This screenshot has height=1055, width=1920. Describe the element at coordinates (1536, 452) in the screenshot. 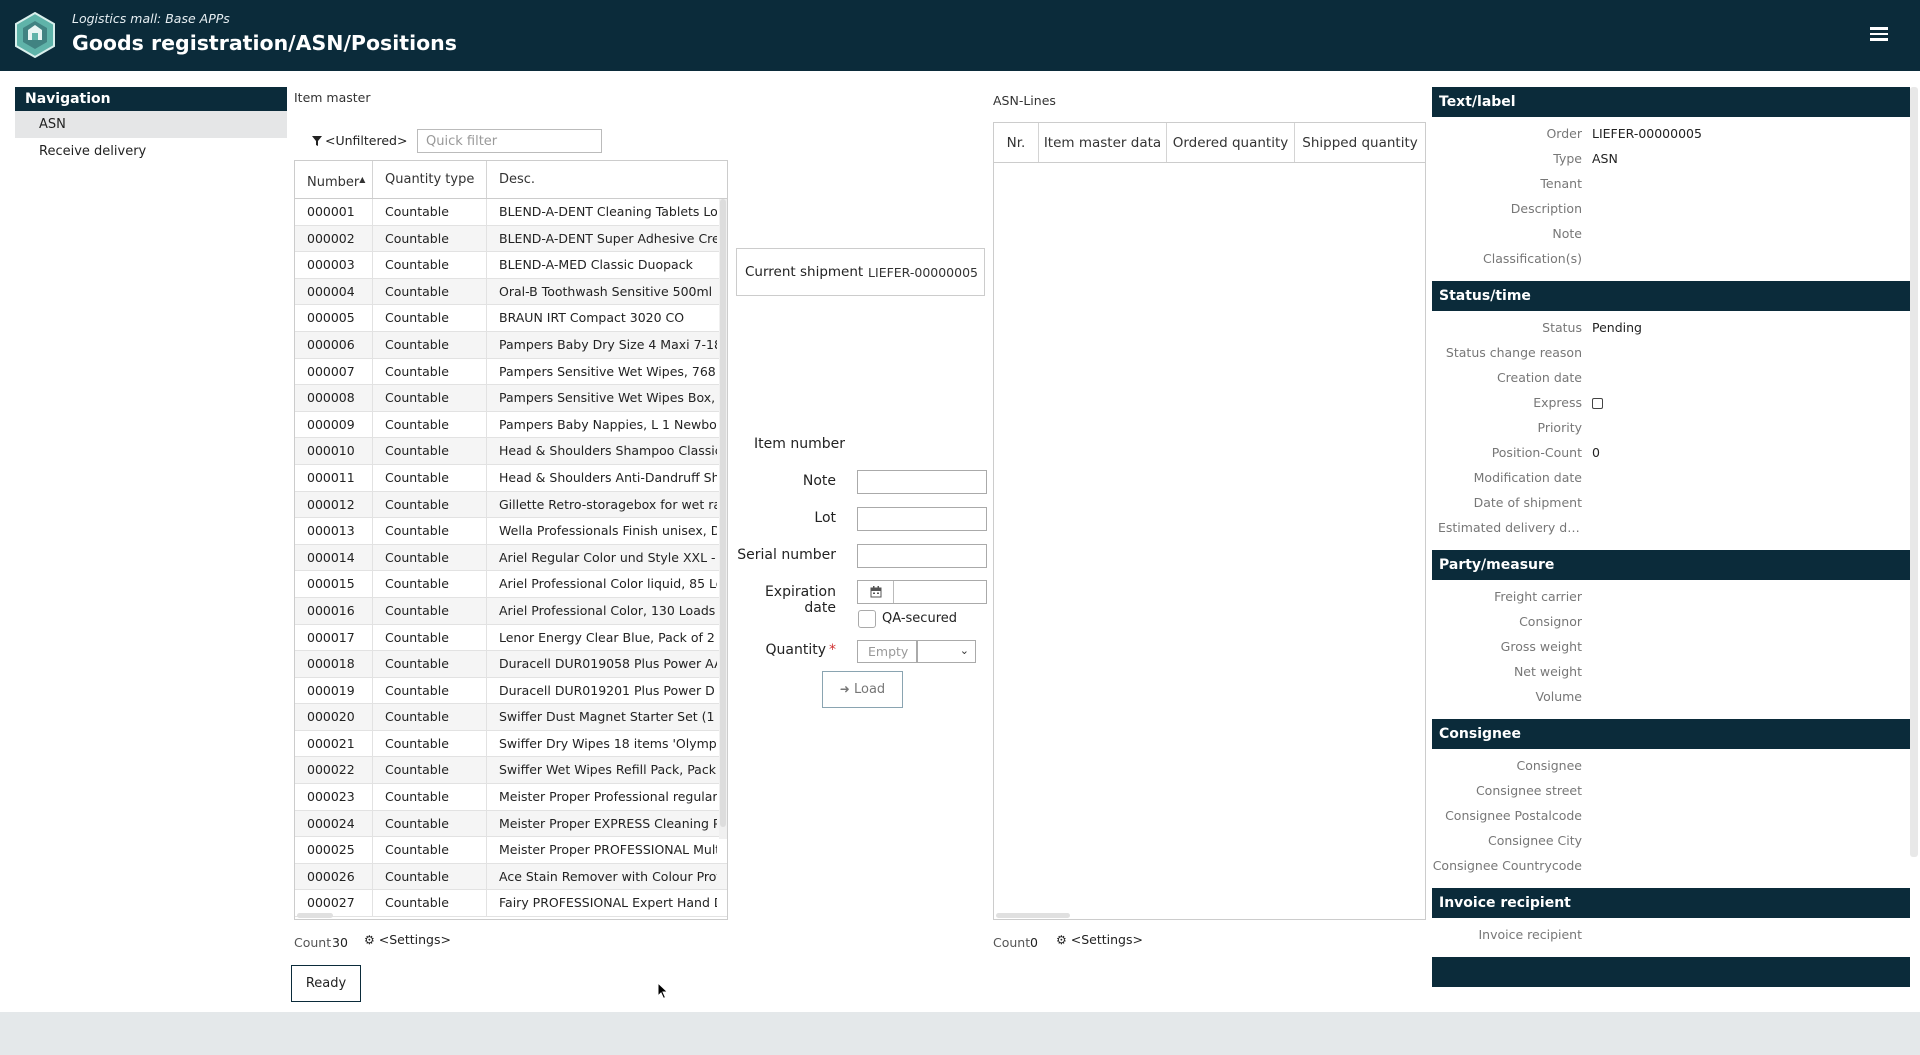

I see `position-count-label: Position-Count` at that location.